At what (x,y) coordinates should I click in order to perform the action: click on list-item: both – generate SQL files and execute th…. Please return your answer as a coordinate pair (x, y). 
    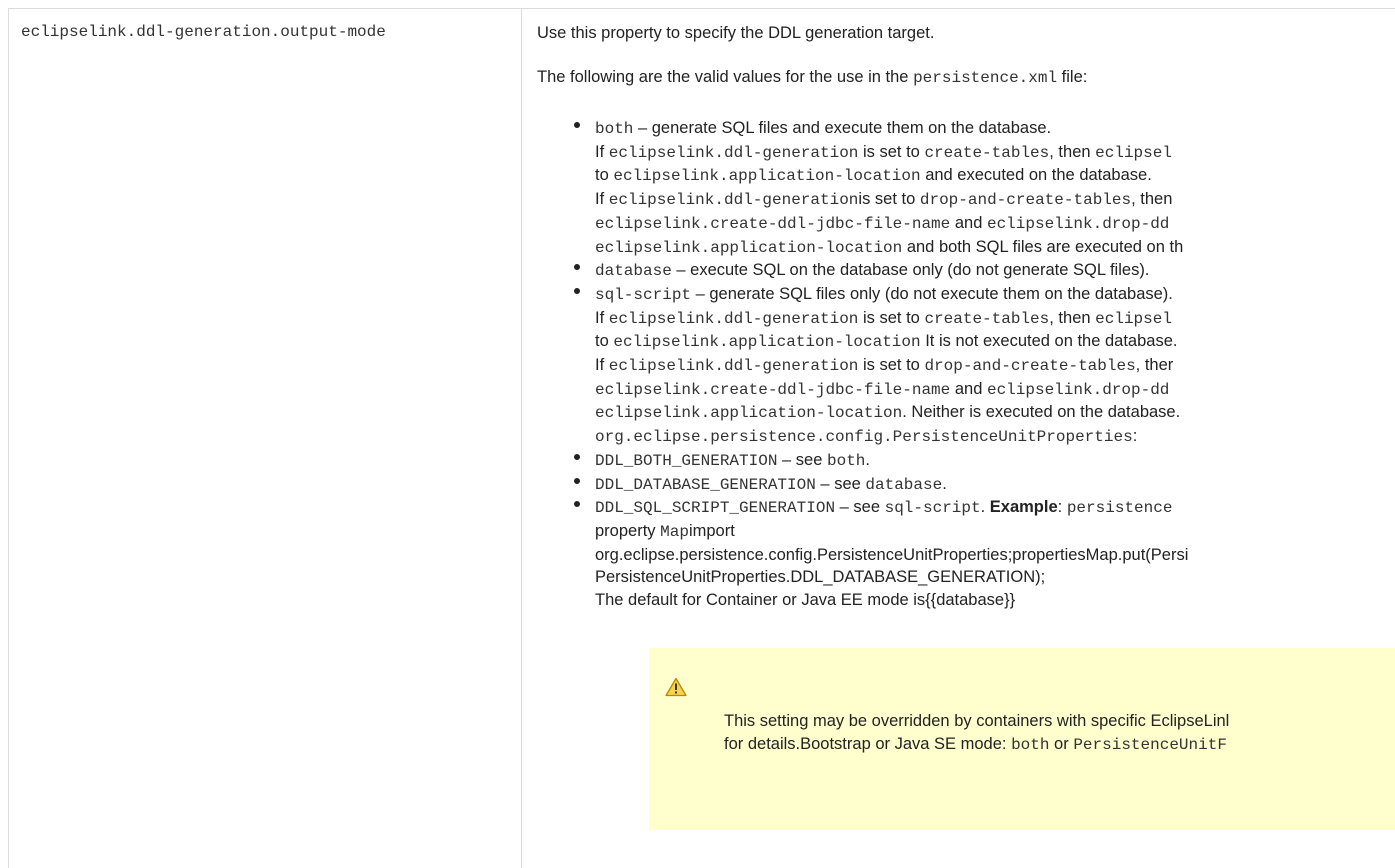
    Looking at the image, I should click on (880, 129).